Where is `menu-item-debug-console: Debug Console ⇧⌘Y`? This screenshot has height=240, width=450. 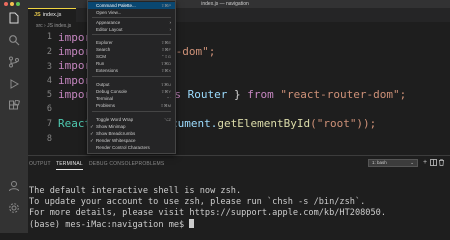 menu-item-debug-console: Debug Console ⇧⌘Y is located at coordinates (131, 91).